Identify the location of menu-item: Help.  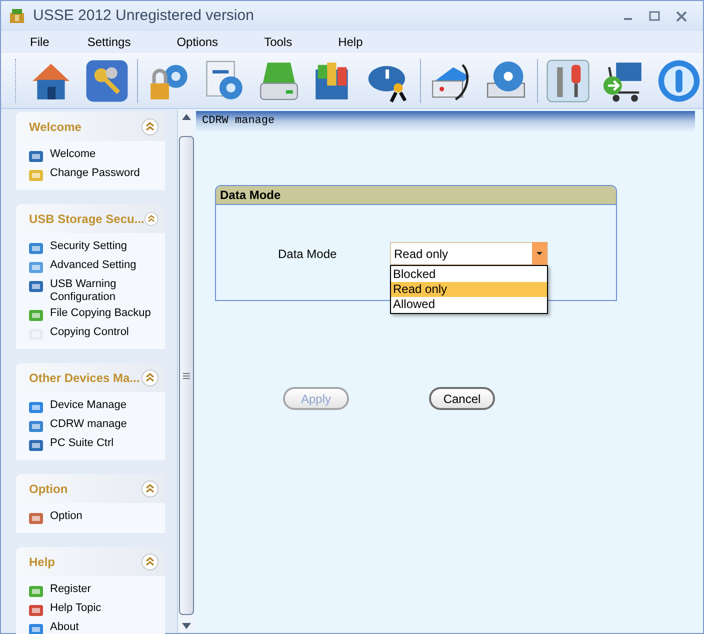
(350, 42).